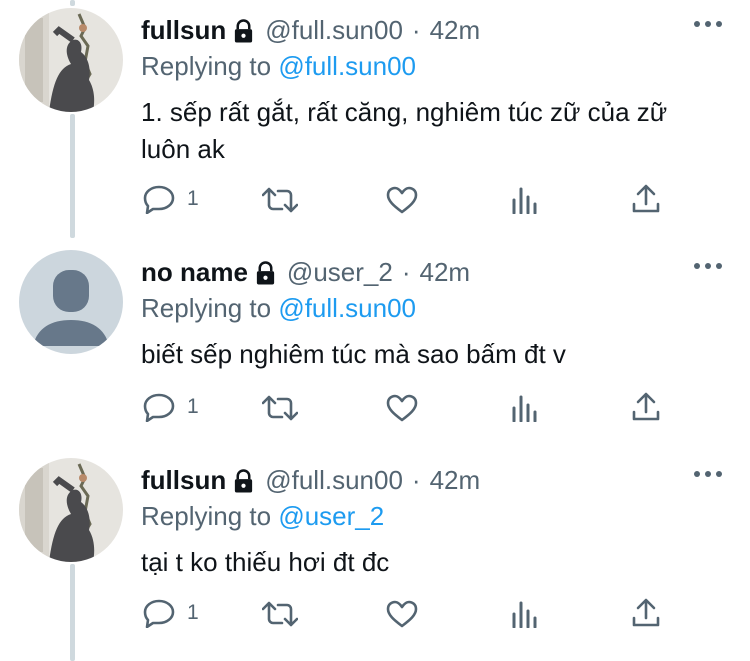  Describe the element at coordinates (331, 516) in the screenshot. I see `mention-link: @user_2` at that location.